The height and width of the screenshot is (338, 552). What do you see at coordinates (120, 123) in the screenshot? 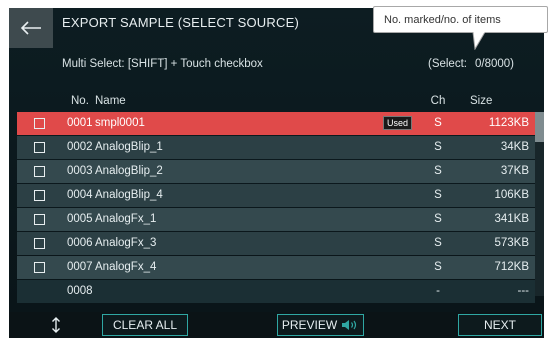
I see `row-name: smpl0001` at bounding box center [120, 123].